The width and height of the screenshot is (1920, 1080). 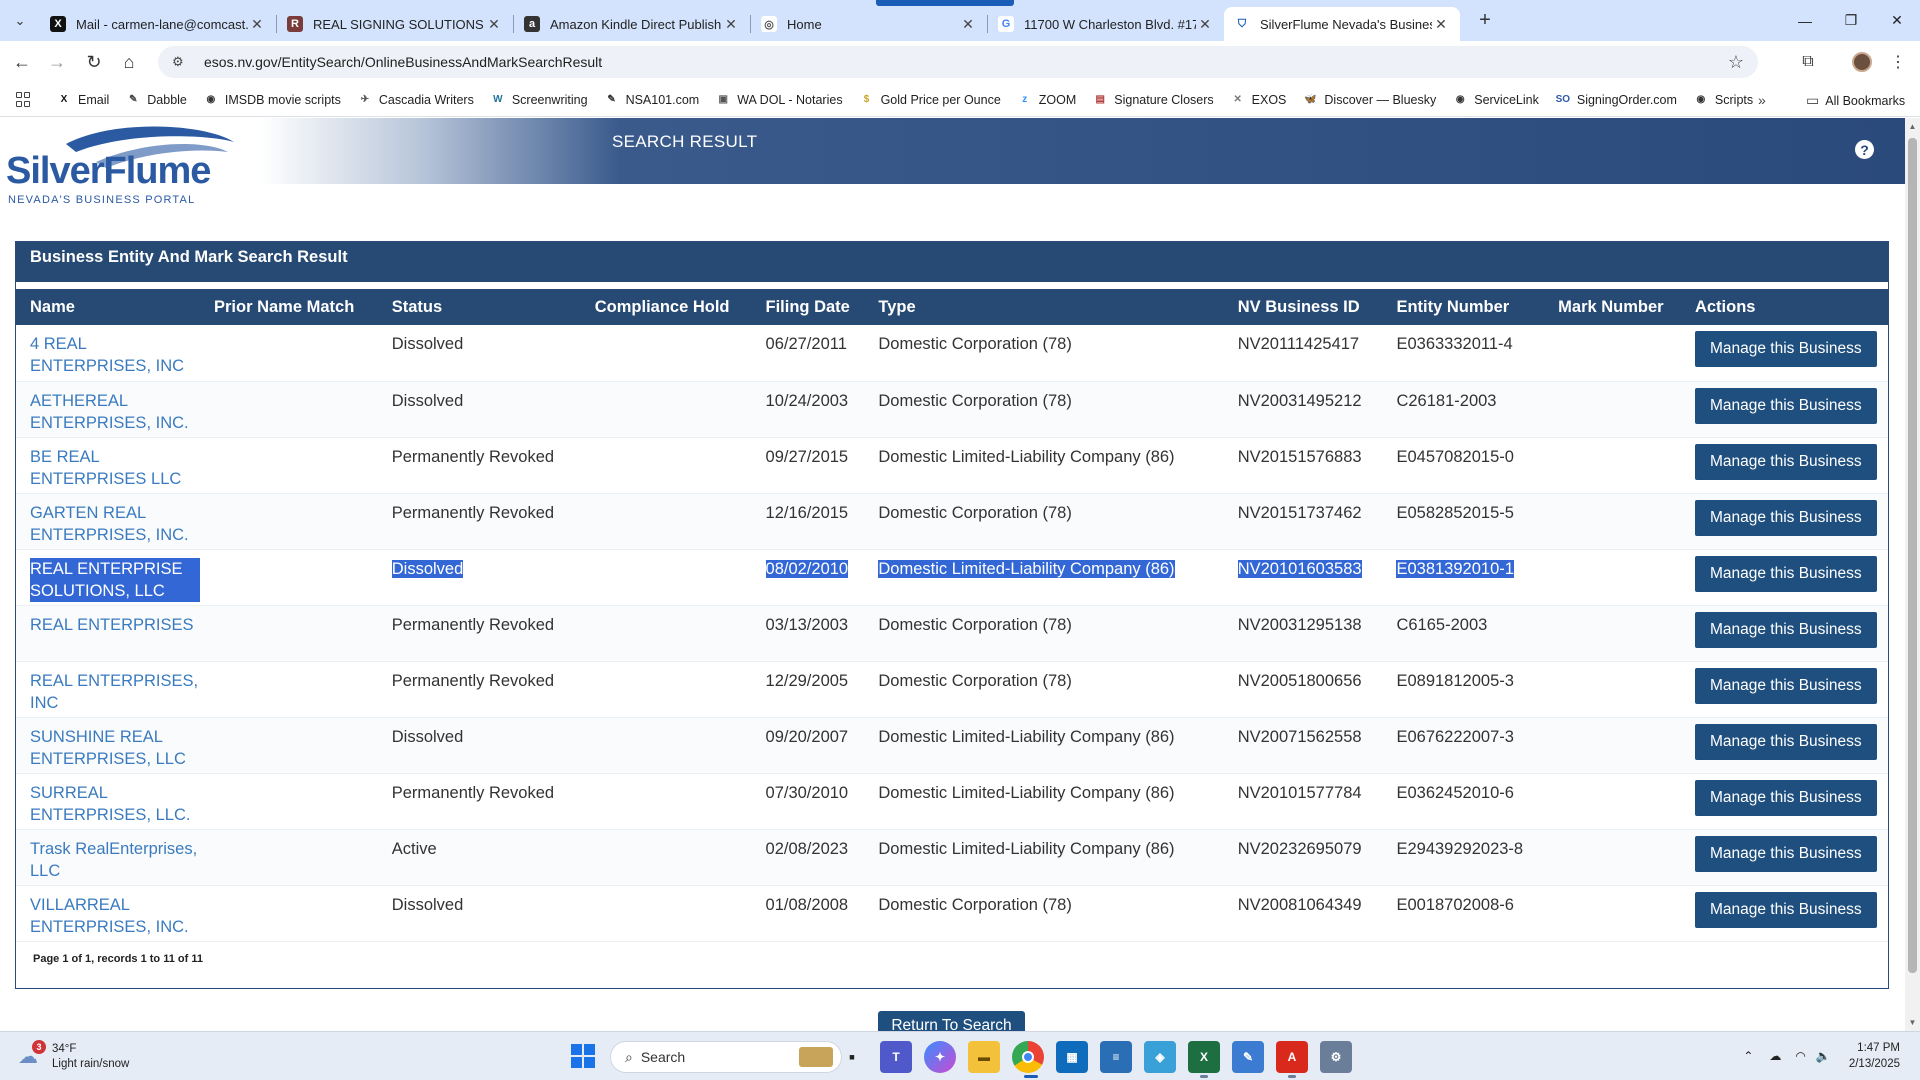 What do you see at coordinates (1808, 62) in the screenshot?
I see `extensions-icon: ⧉` at bounding box center [1808, 62].